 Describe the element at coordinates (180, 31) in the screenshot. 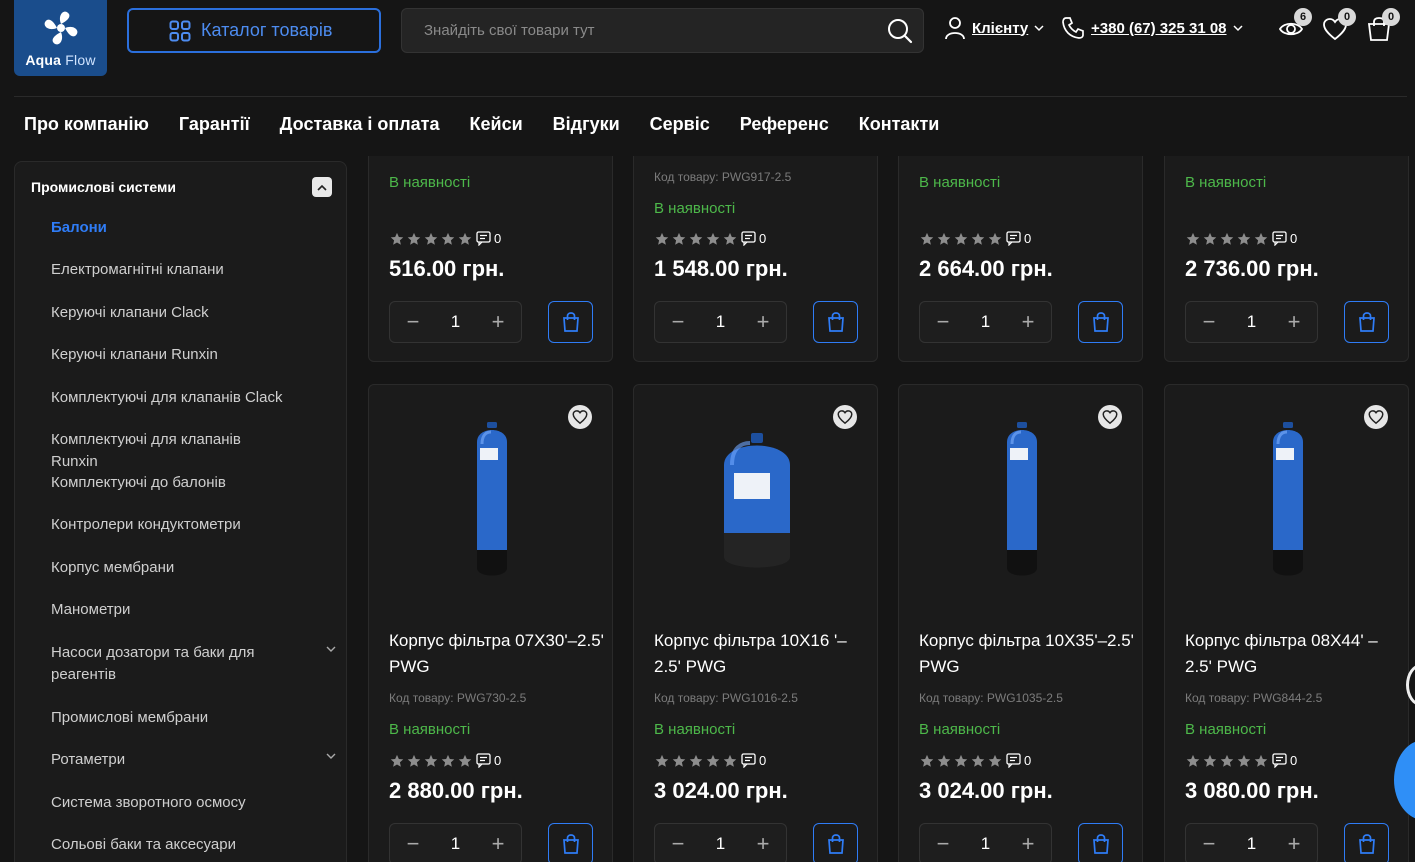

I see `grid-icon` at that location.